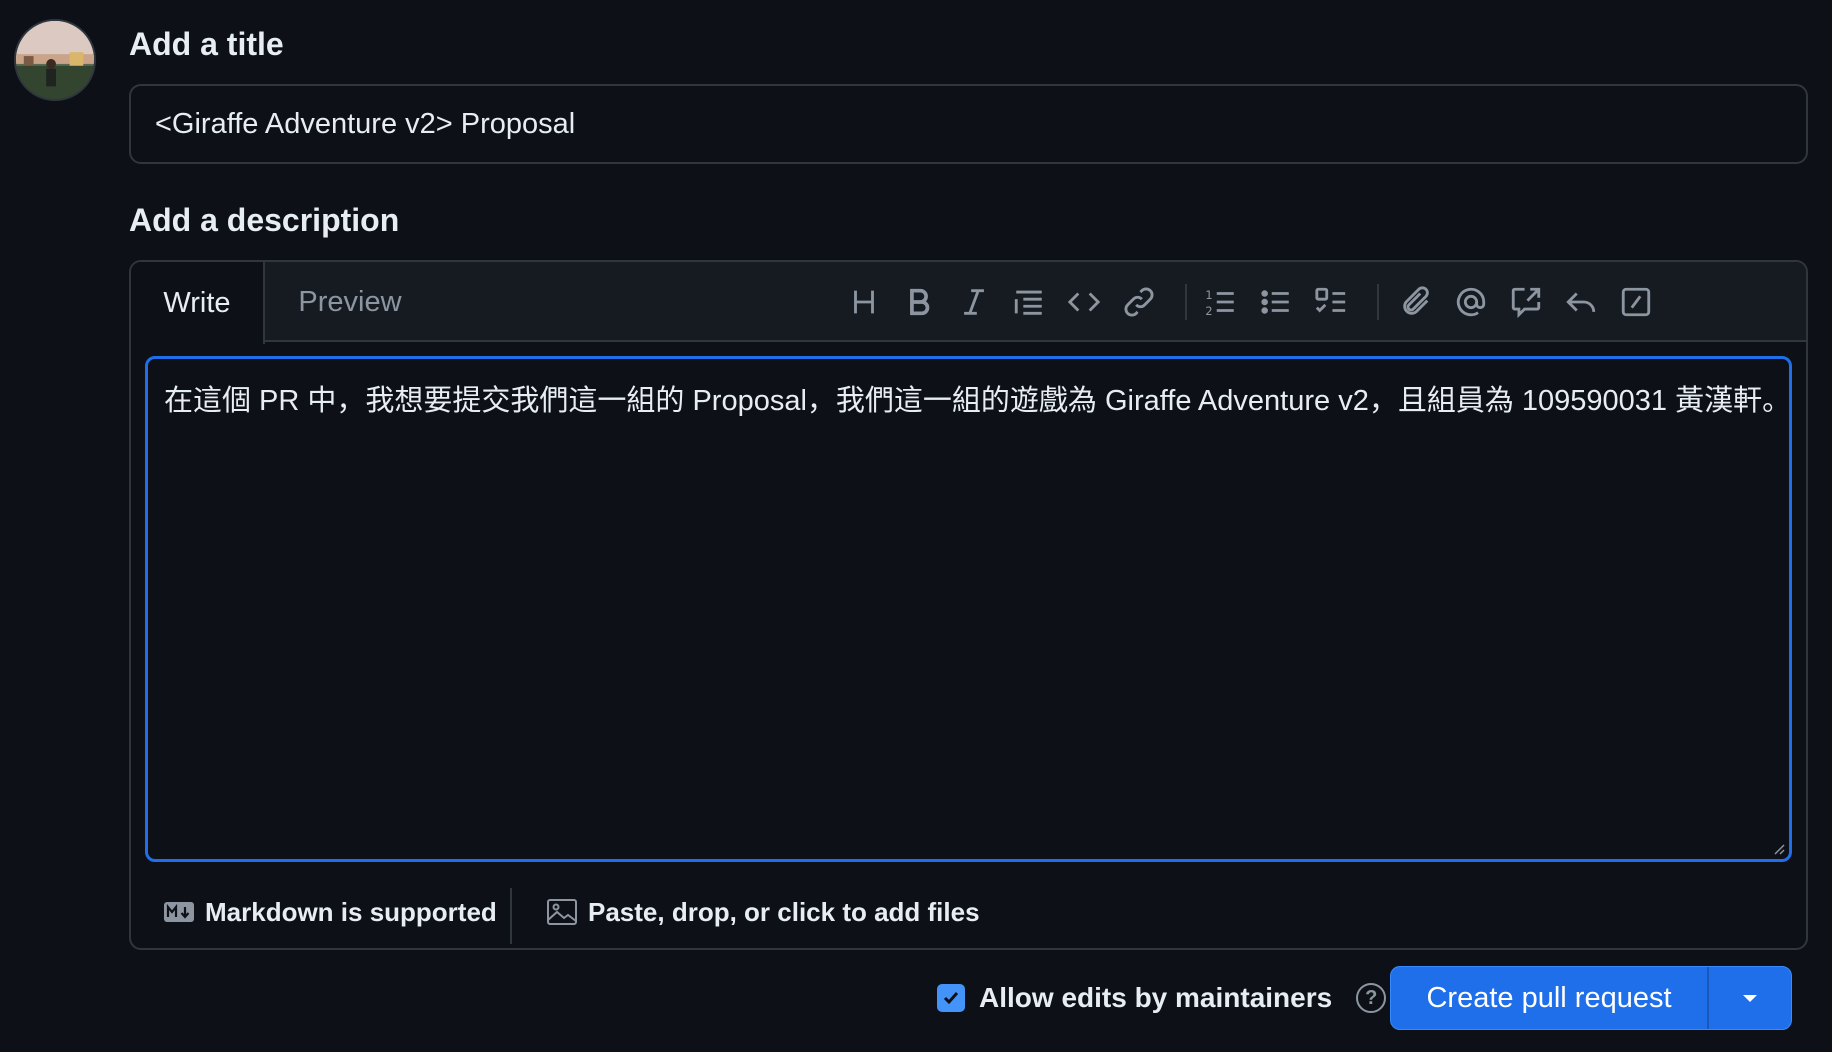 The height and width of the screenshot is (1052, 1832). I want to click on code-icon, so click(1084, 302).